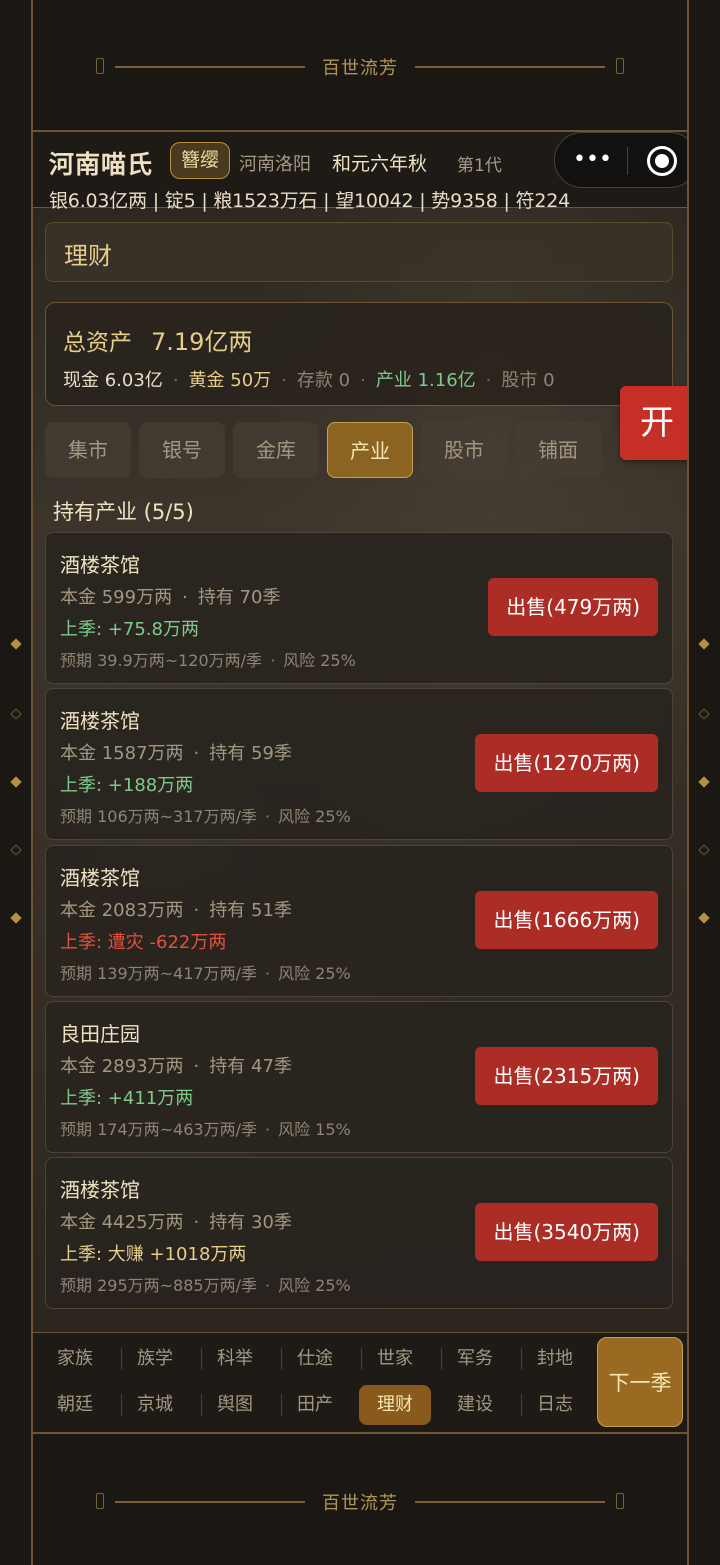 The width and height of the screenshot is (720, 1565). I want to click on rank-badge: 簪缨, so click(200, 160).